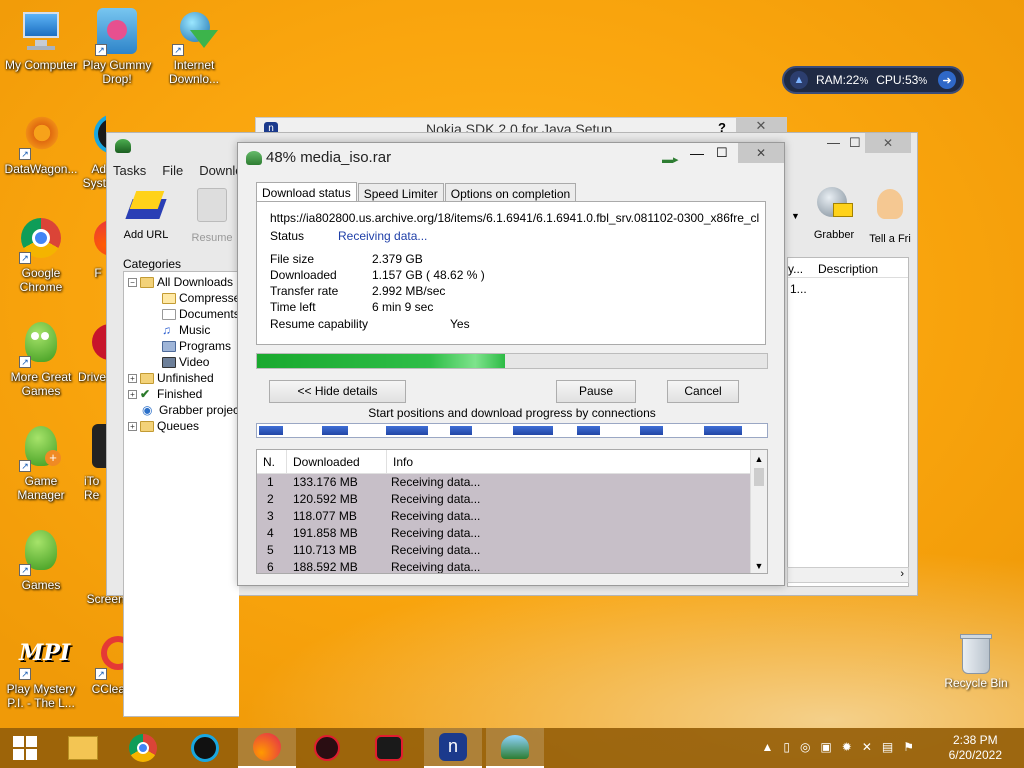 Image resolution: width=1024 pixels, height=768 pixels. What do you see at coordinates (41, 40) in the screenshot?
I see `desktop-icon-my-computer: My Computer` at bounding box center [41, 40].